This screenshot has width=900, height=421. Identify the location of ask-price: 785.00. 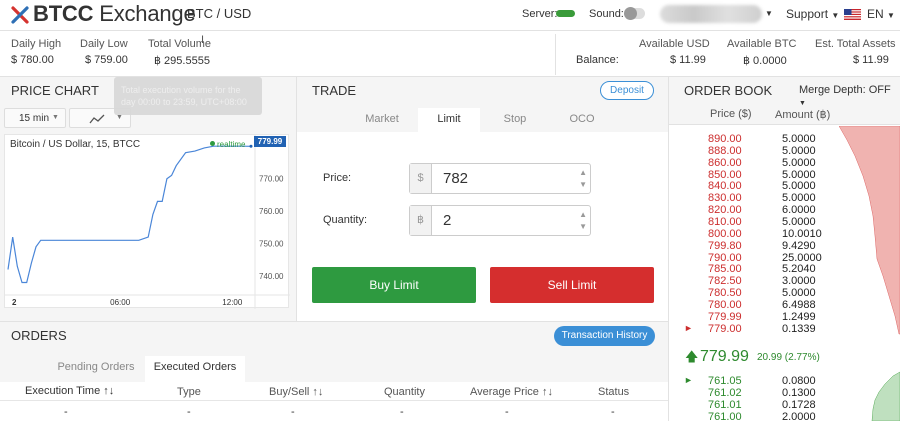
(725, 269).